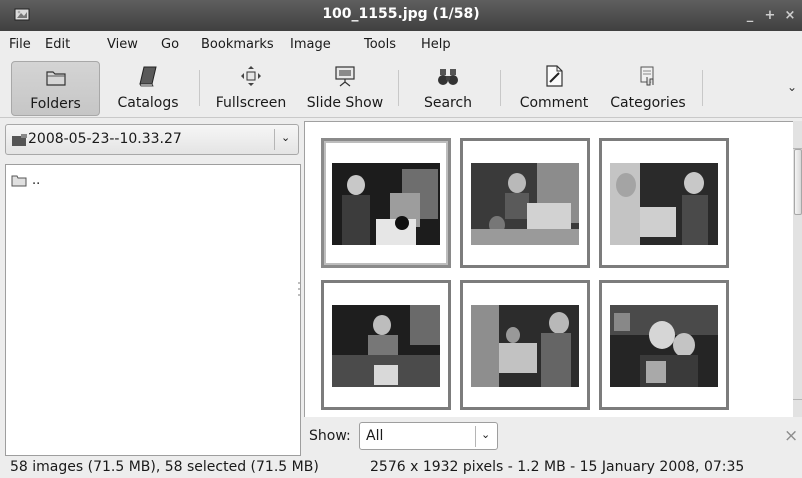  Describe the element at coordinates (554, 88) in the screenshot. I see `comment-button: Comment` at that location.